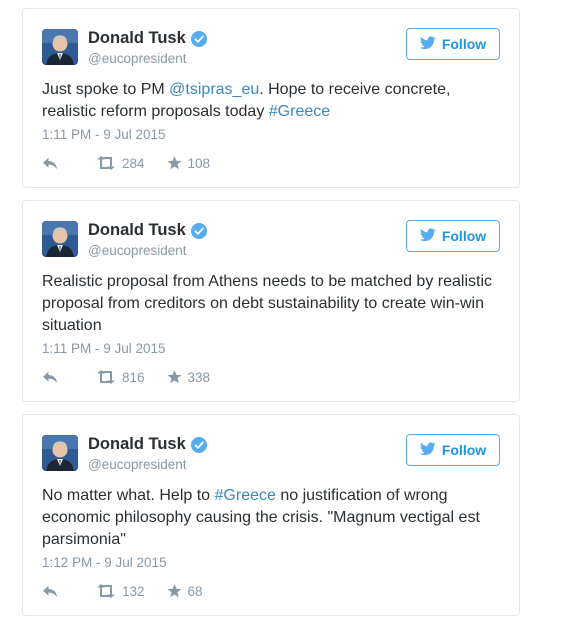  I want to click on retweet-action: 132, so click(120, 591).